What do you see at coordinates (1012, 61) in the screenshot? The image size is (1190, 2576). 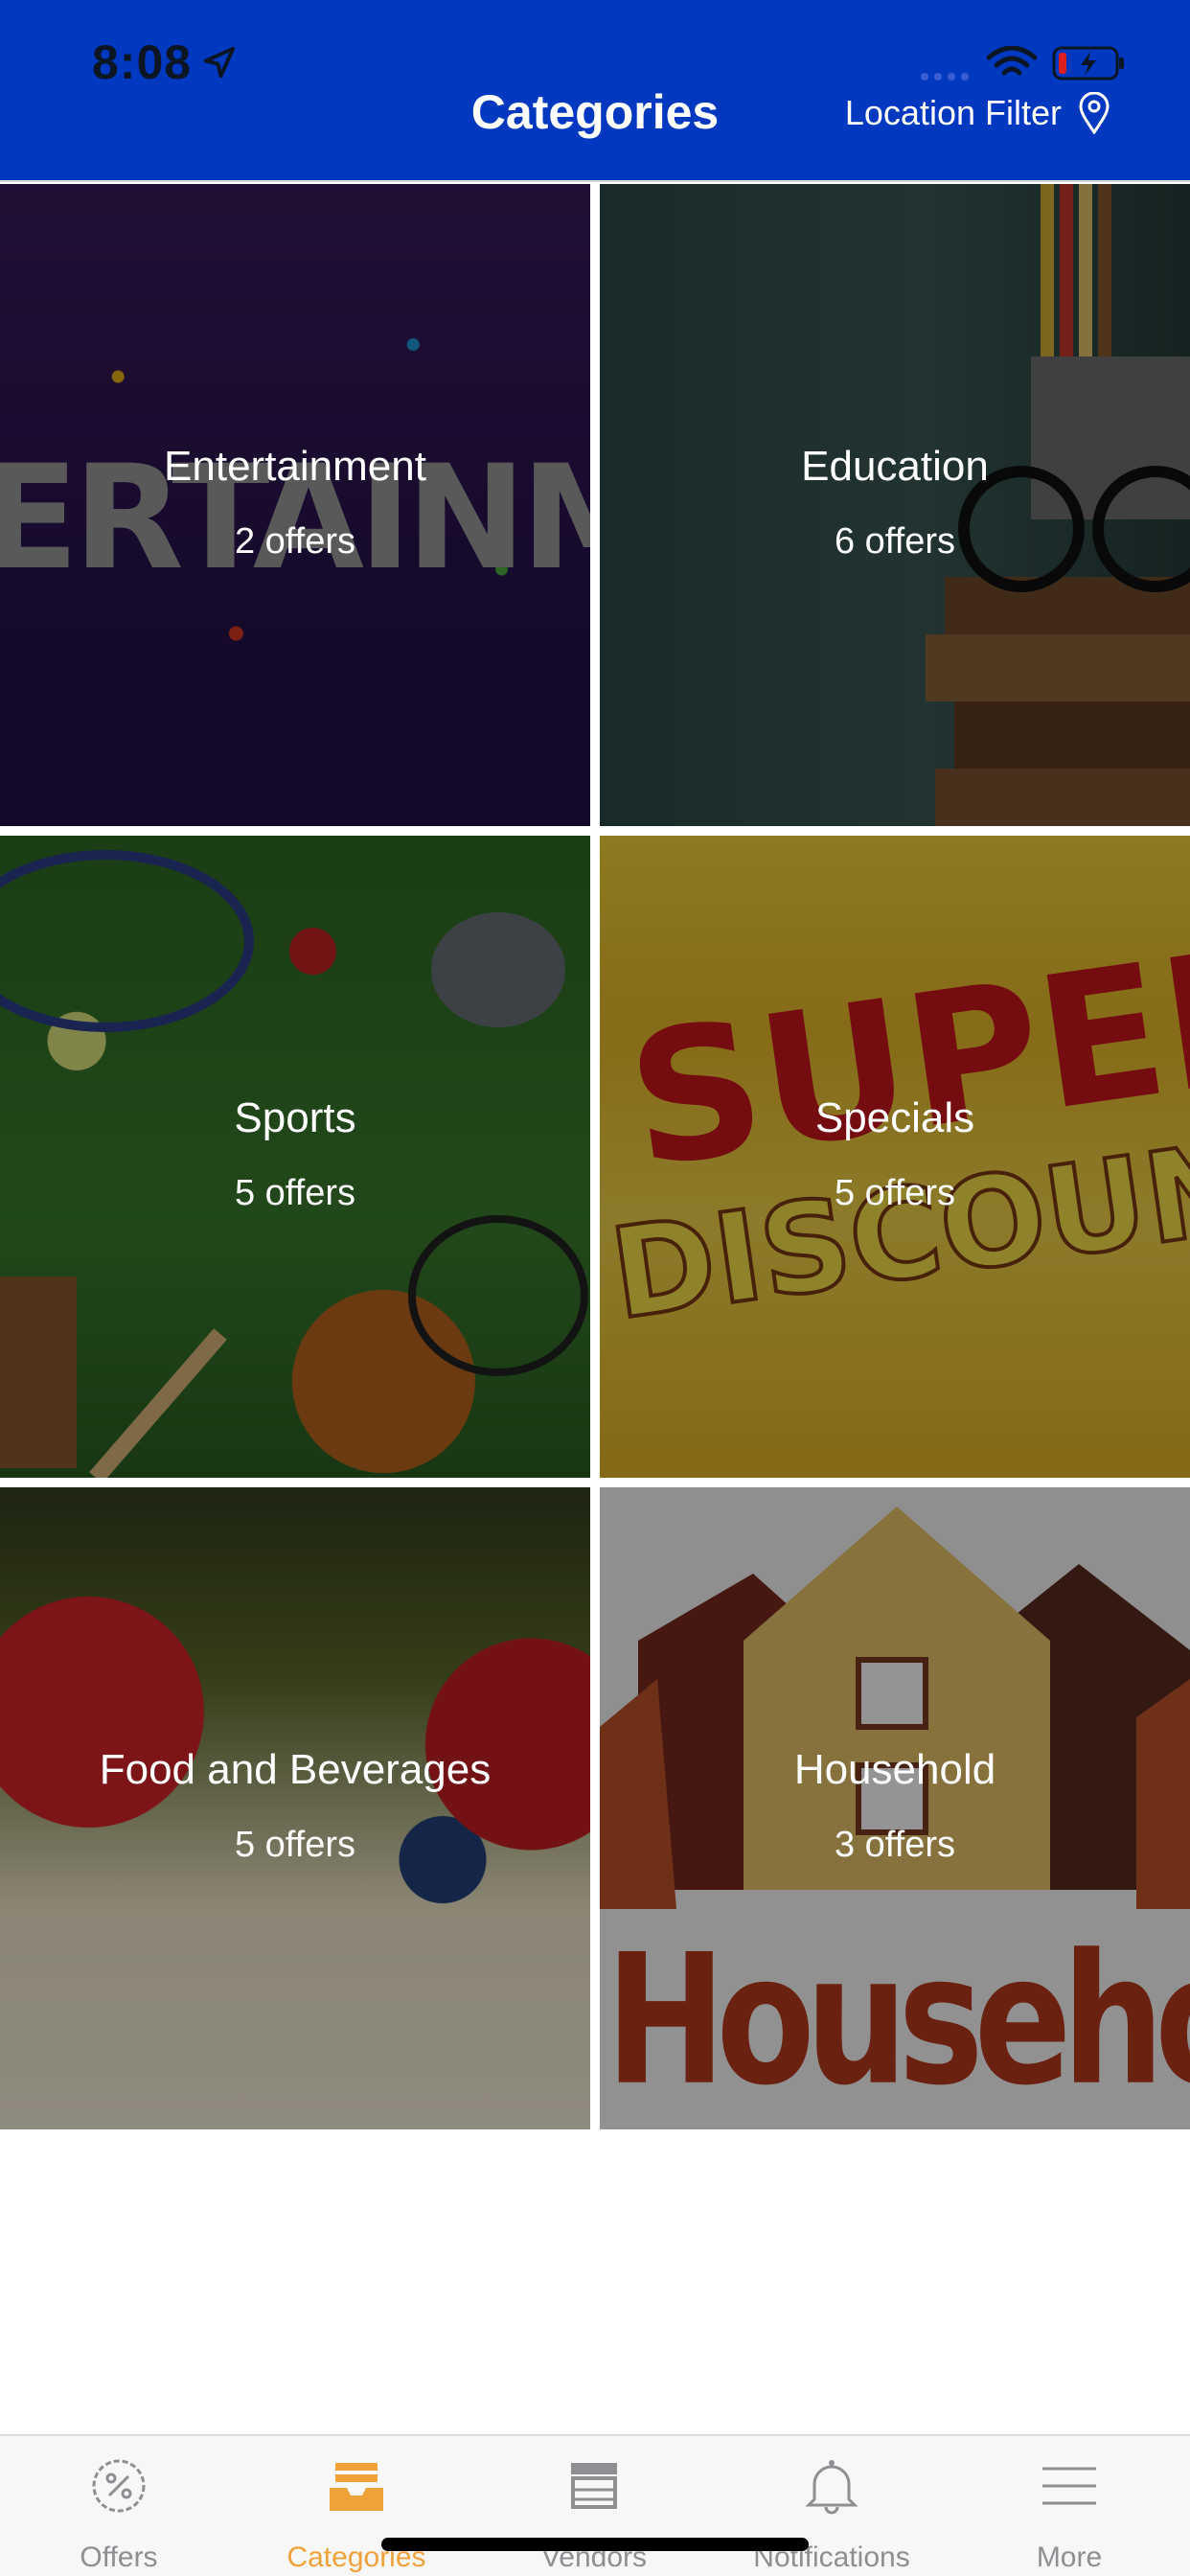 I see `wifi-icon` at bounding box center [1012, 61].